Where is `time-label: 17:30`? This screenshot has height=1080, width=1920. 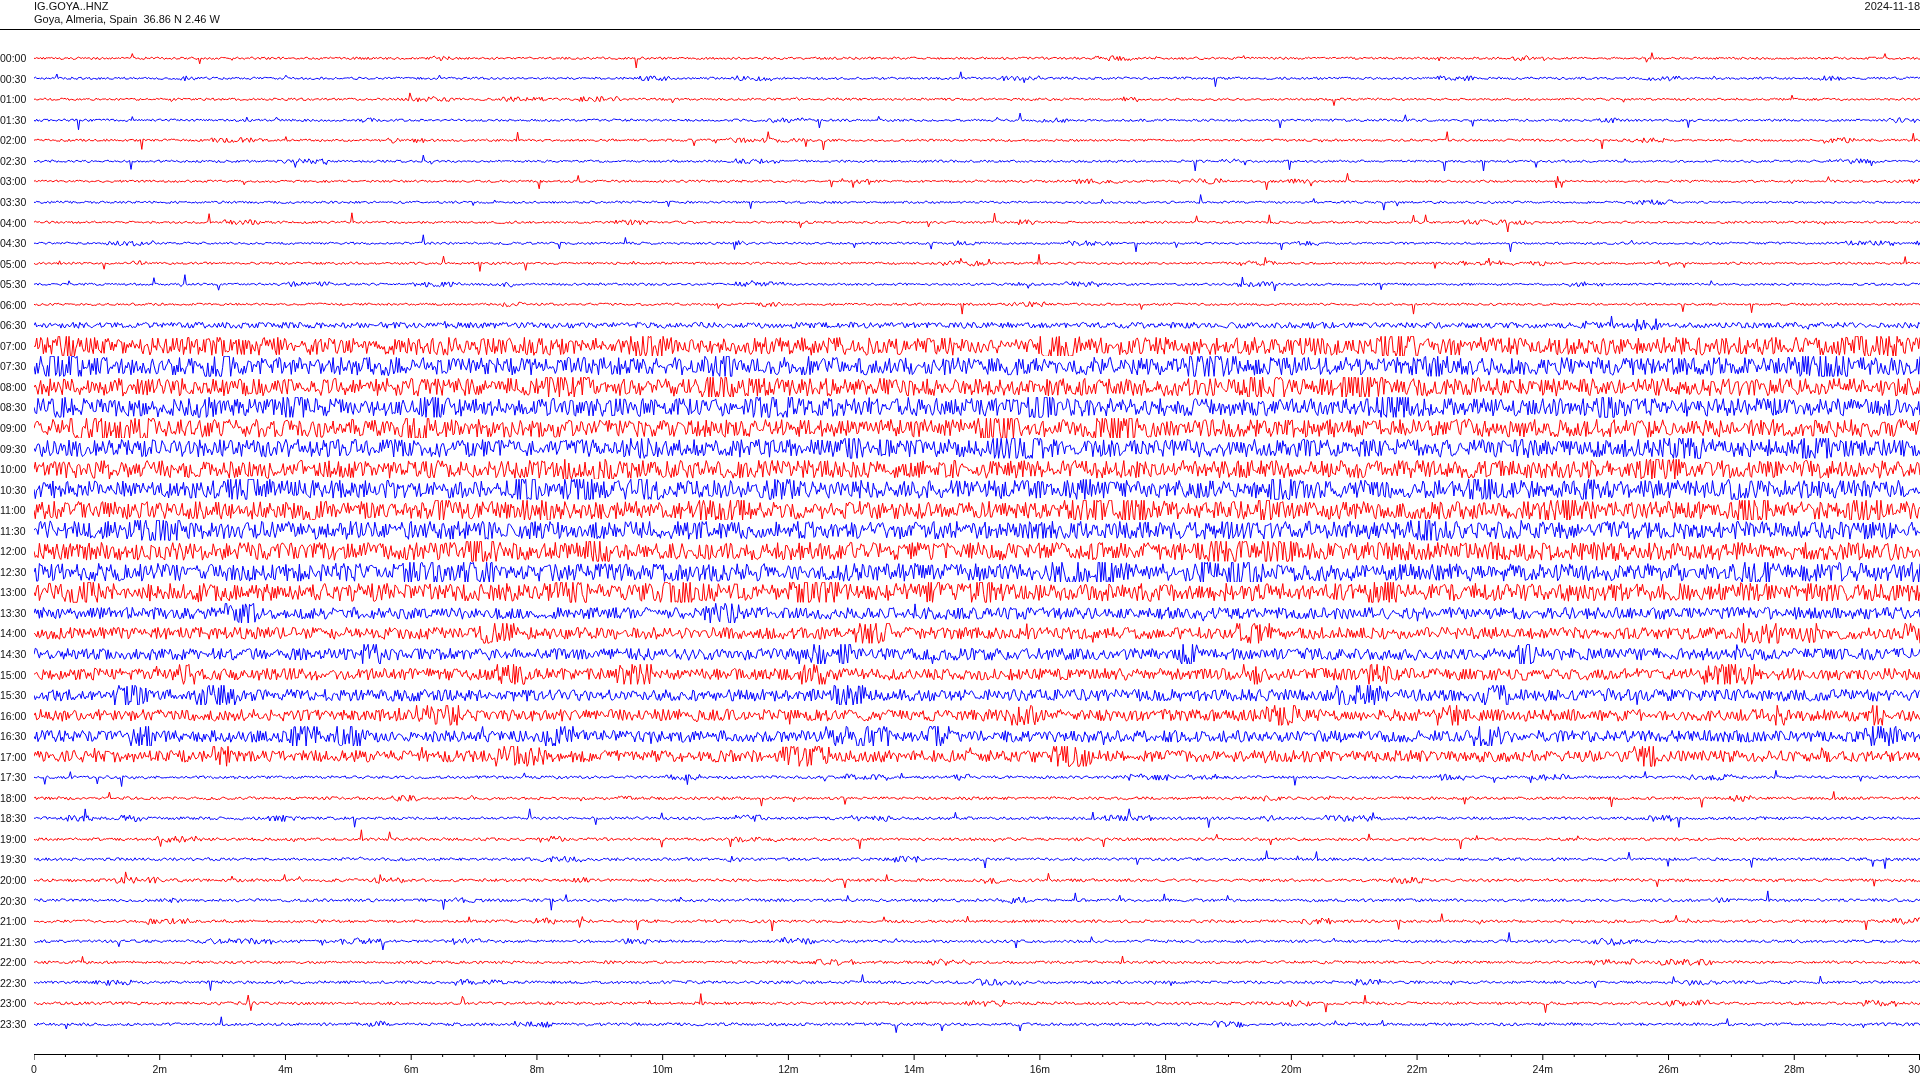
time-label: 17:30 is located at coordinates (14, 777).